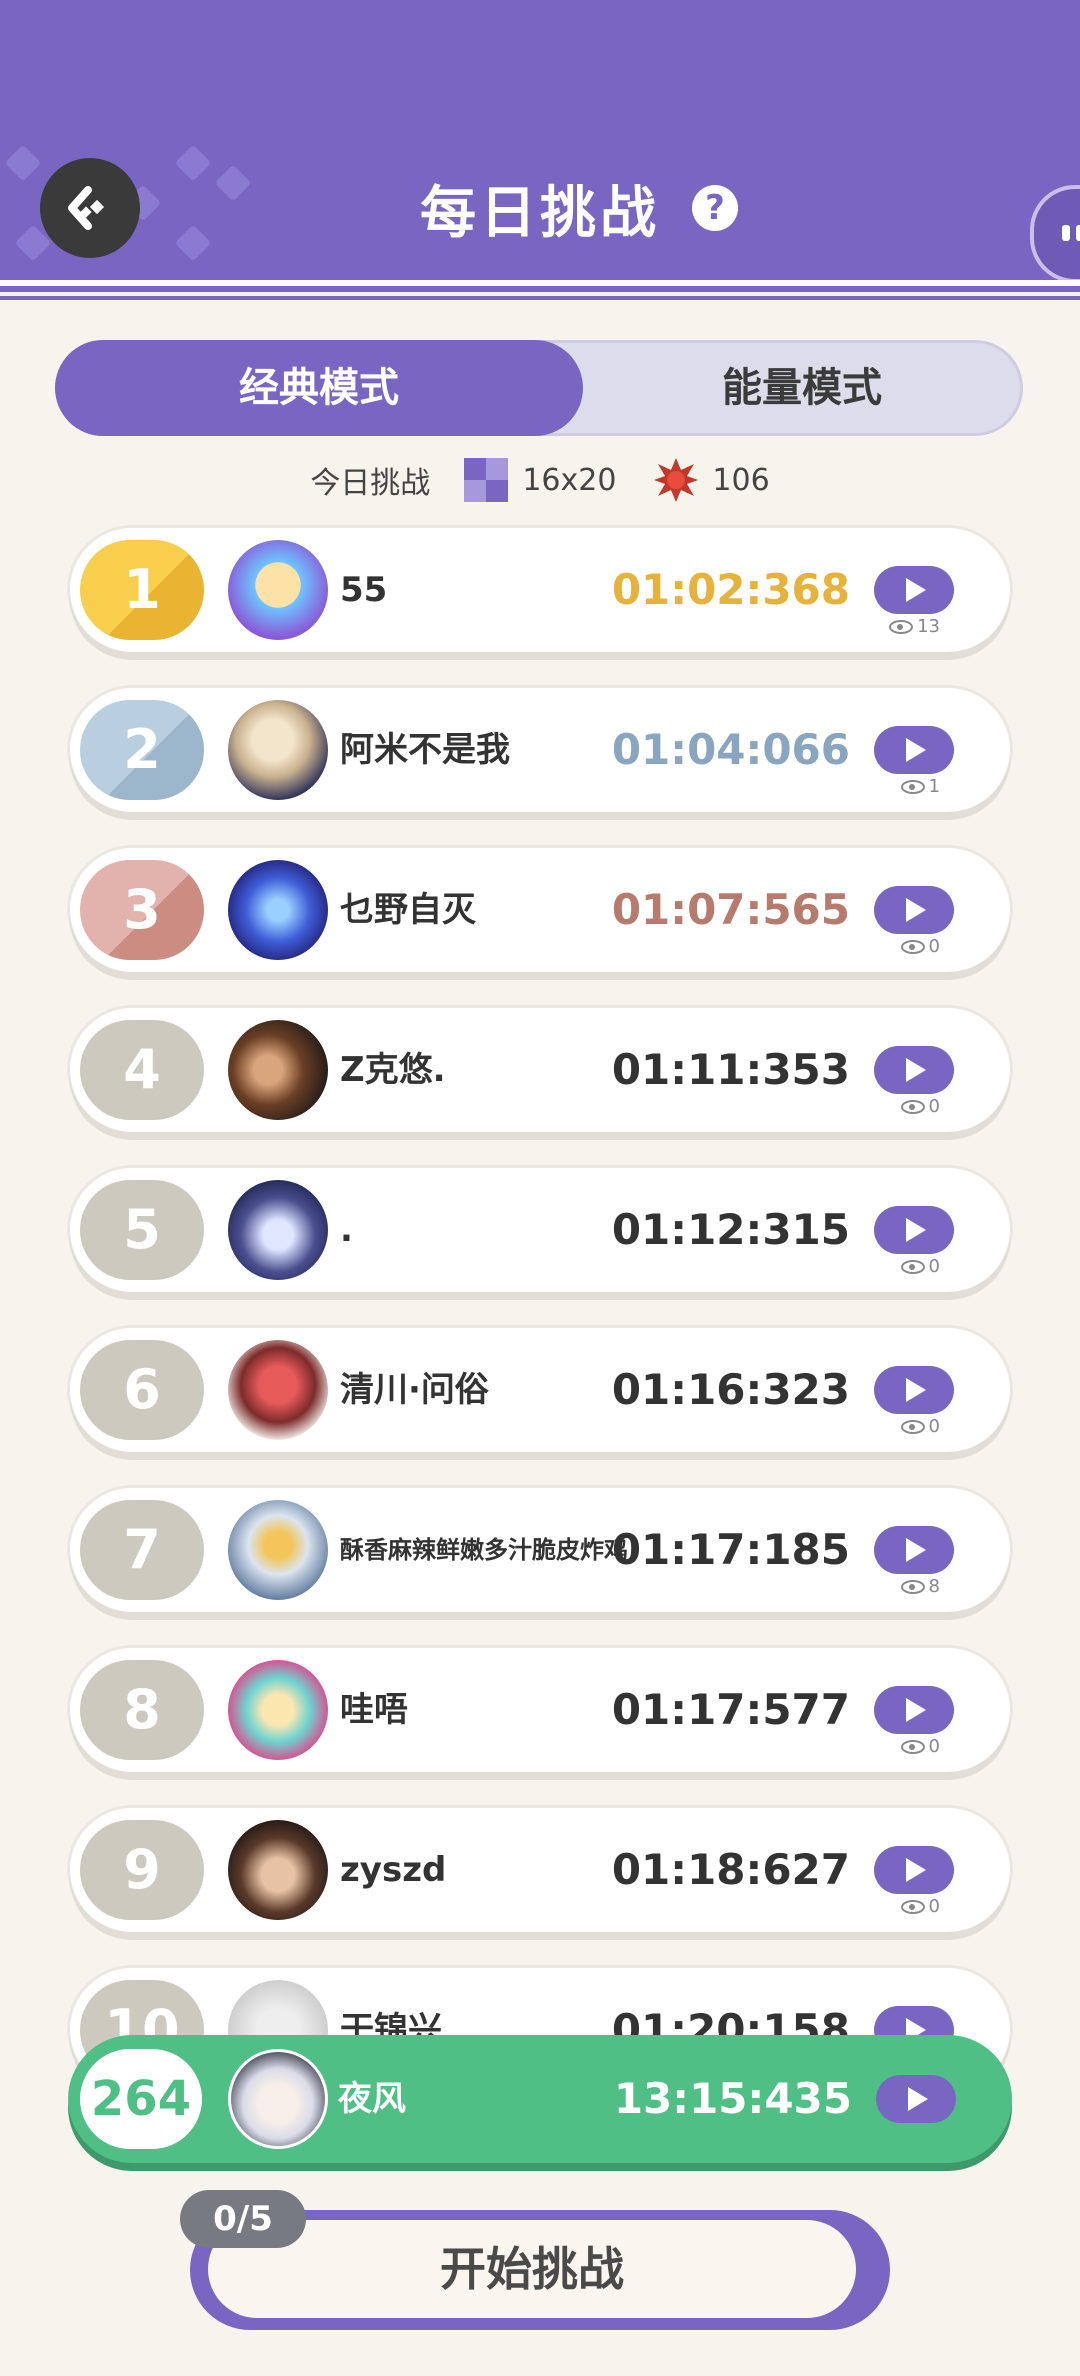 Image resolution: width=1080 pixels, height=2376 pixels. What do you see at coordinates (141, 2099) in the screenshot?
I see `my-rank-badge: 264` at bounding box center [141, 2099].